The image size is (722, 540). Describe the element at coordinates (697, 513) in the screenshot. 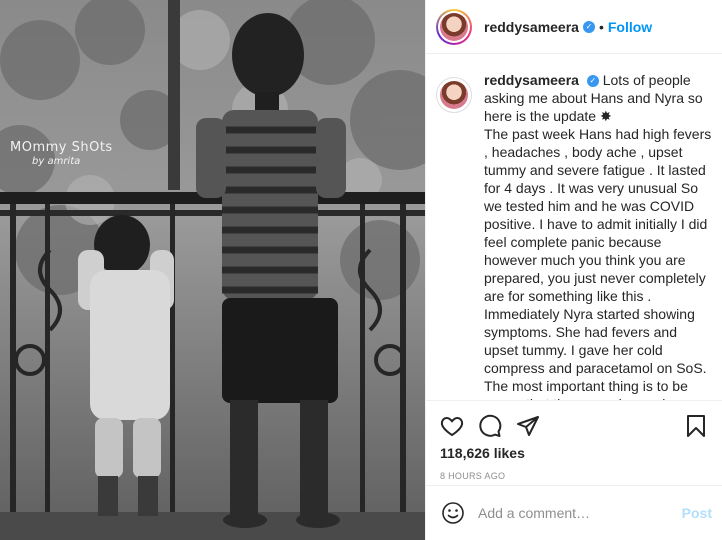

I see `post-comment-button: Post` at that location.